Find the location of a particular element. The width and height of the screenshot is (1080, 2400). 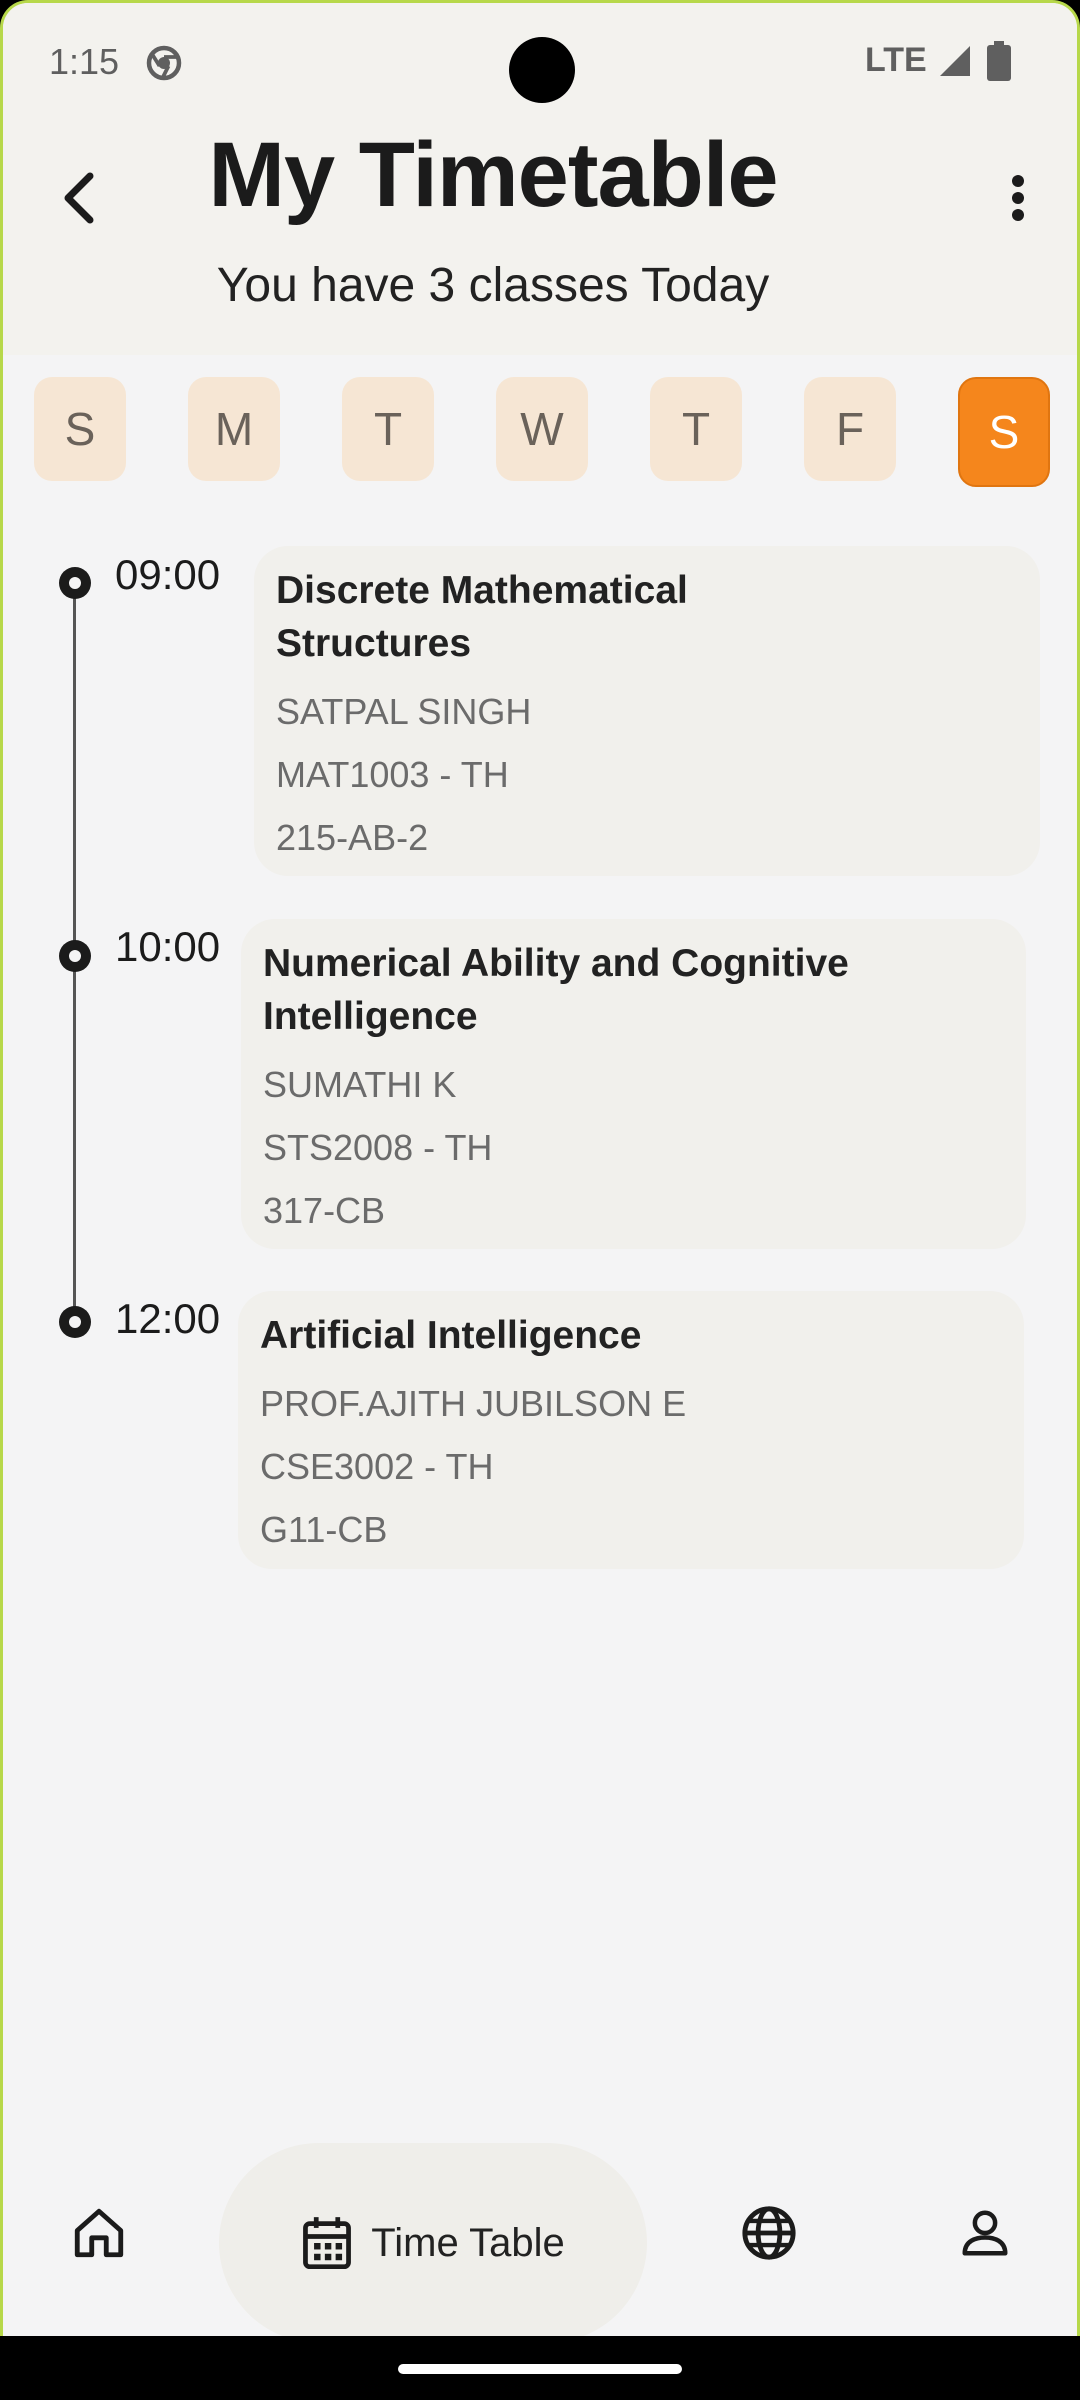

more-options-button is located at coordinates (1018, 198).